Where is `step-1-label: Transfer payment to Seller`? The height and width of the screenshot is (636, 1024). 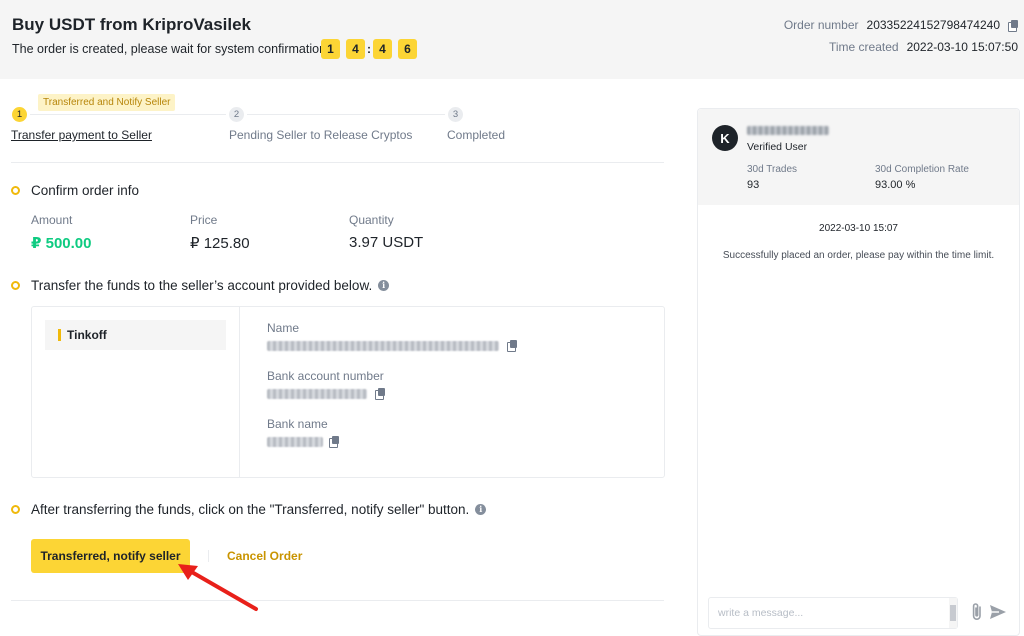
step-1-label: Transfer payment to Seller is located at coordinates (81, 135).